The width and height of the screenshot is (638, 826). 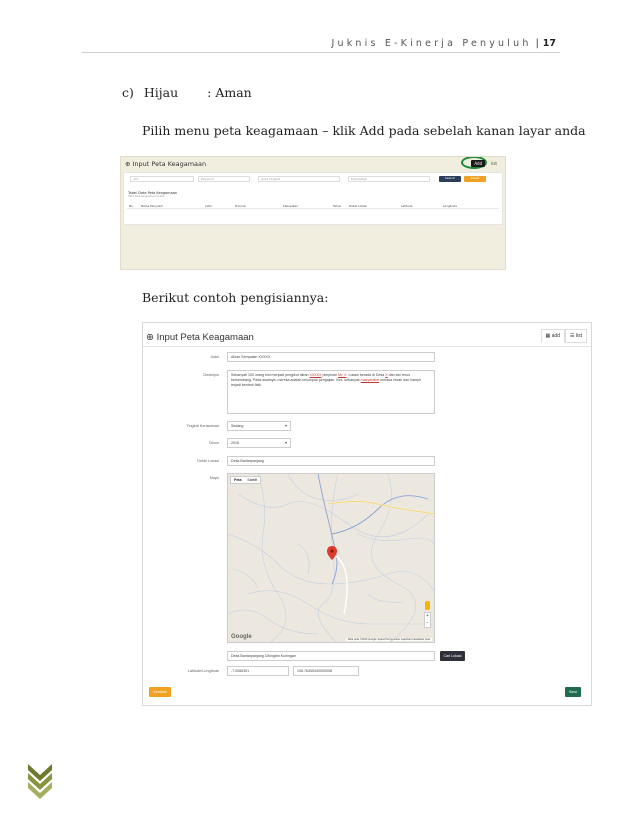 I want to click on s1-col-lat: Latitude, so click(x=407, y=206).